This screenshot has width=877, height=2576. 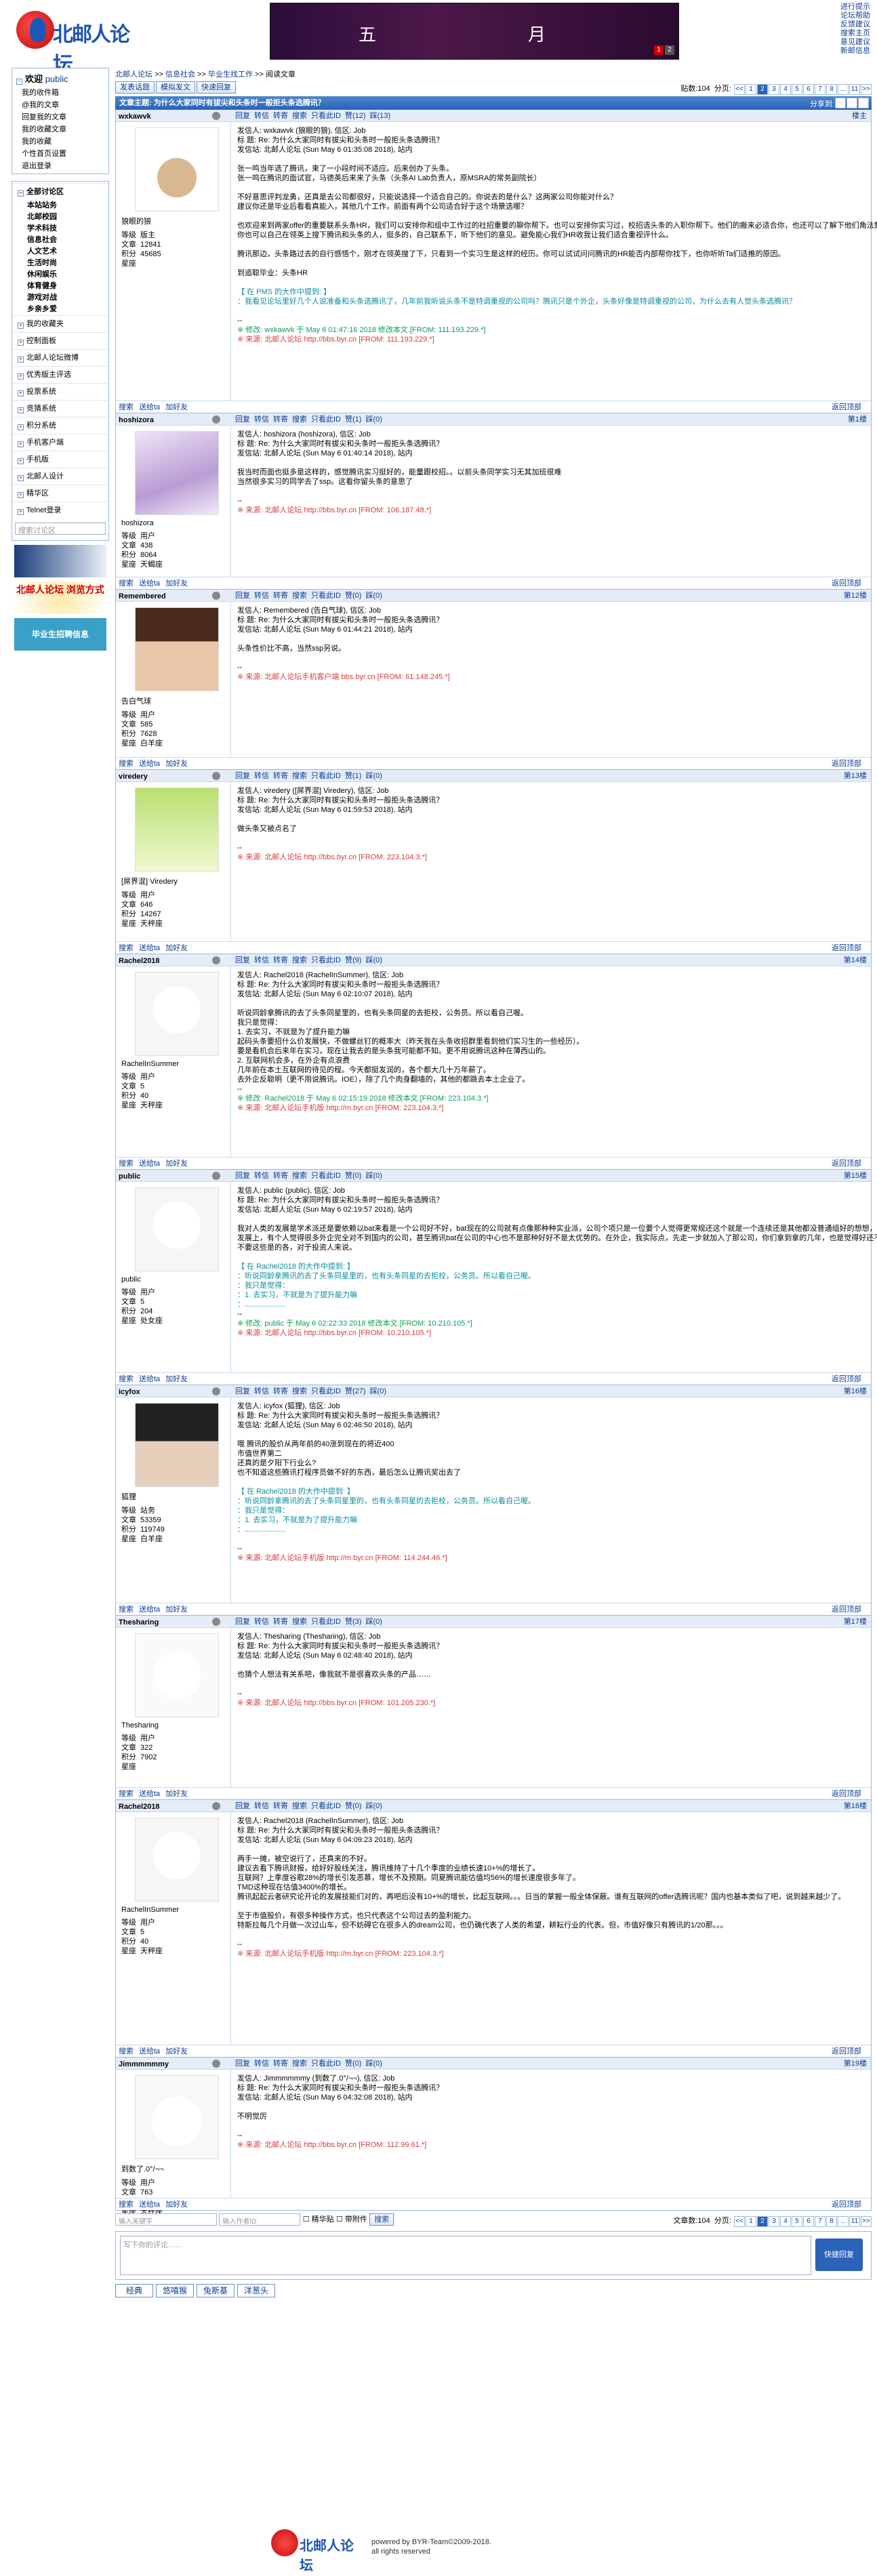 What do you see at coordinates (381, 116) in the screenshot?
I see `dislike-link: 踩(13)` at bounding box center [381, 116].